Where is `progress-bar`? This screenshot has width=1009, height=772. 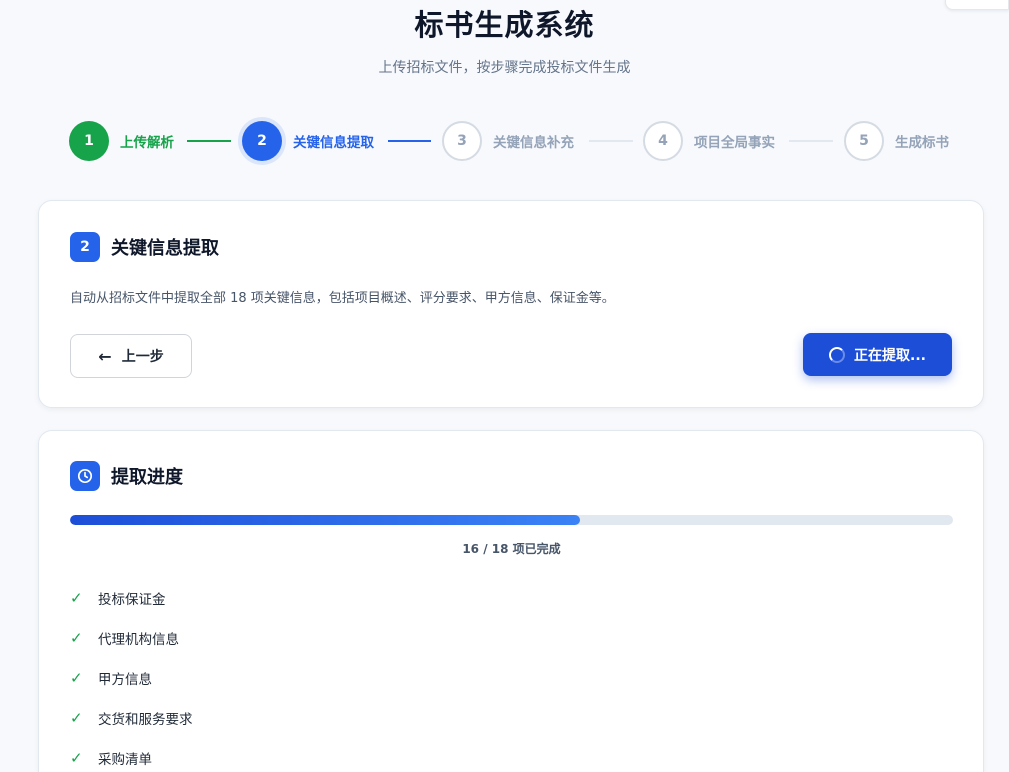
progress-bar is located at coordinates (511, 520).